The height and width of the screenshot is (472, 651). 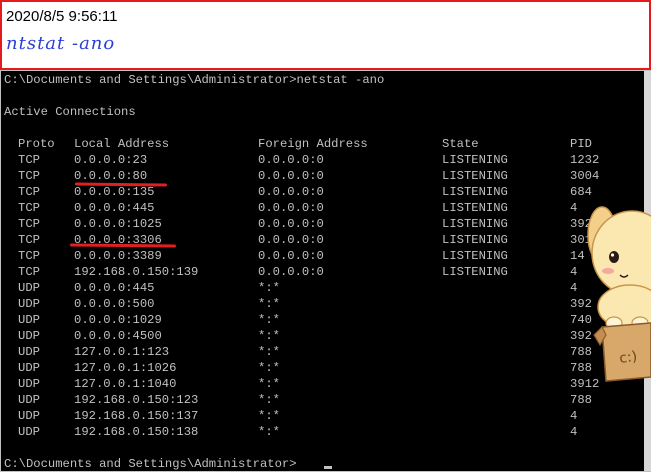 What do you see at coordinates (29, 240) in the screenshot?
I see `row-6-proto: TCP` at bounding box center [29, 240].